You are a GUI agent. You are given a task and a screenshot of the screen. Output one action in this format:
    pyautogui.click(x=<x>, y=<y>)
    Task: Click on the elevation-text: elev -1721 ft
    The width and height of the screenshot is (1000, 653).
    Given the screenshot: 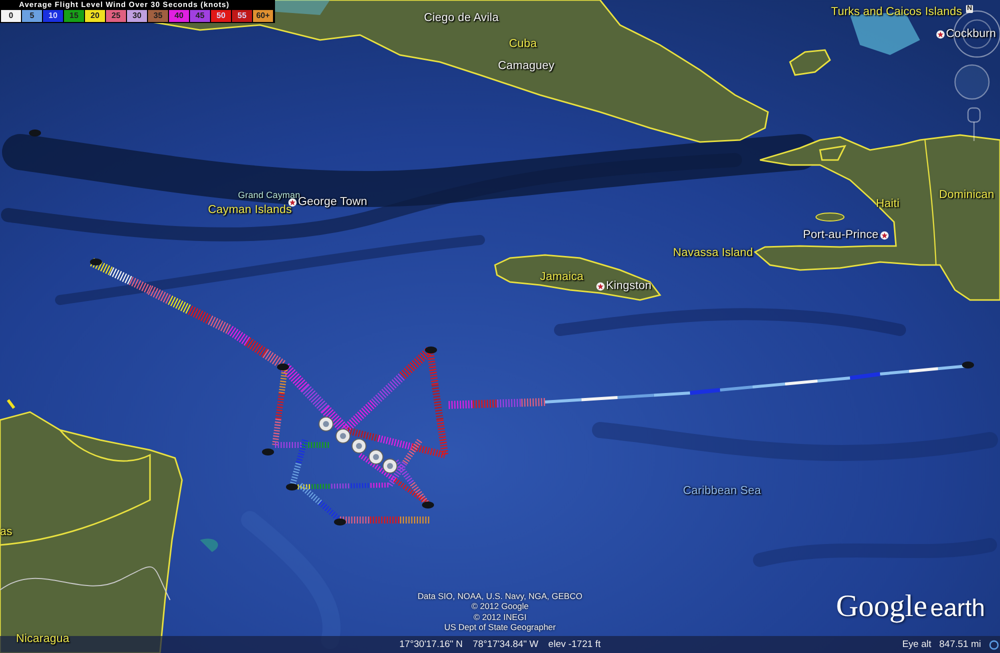 What is the action you would take?
    pyautogui.click(x=574, y=644)
    